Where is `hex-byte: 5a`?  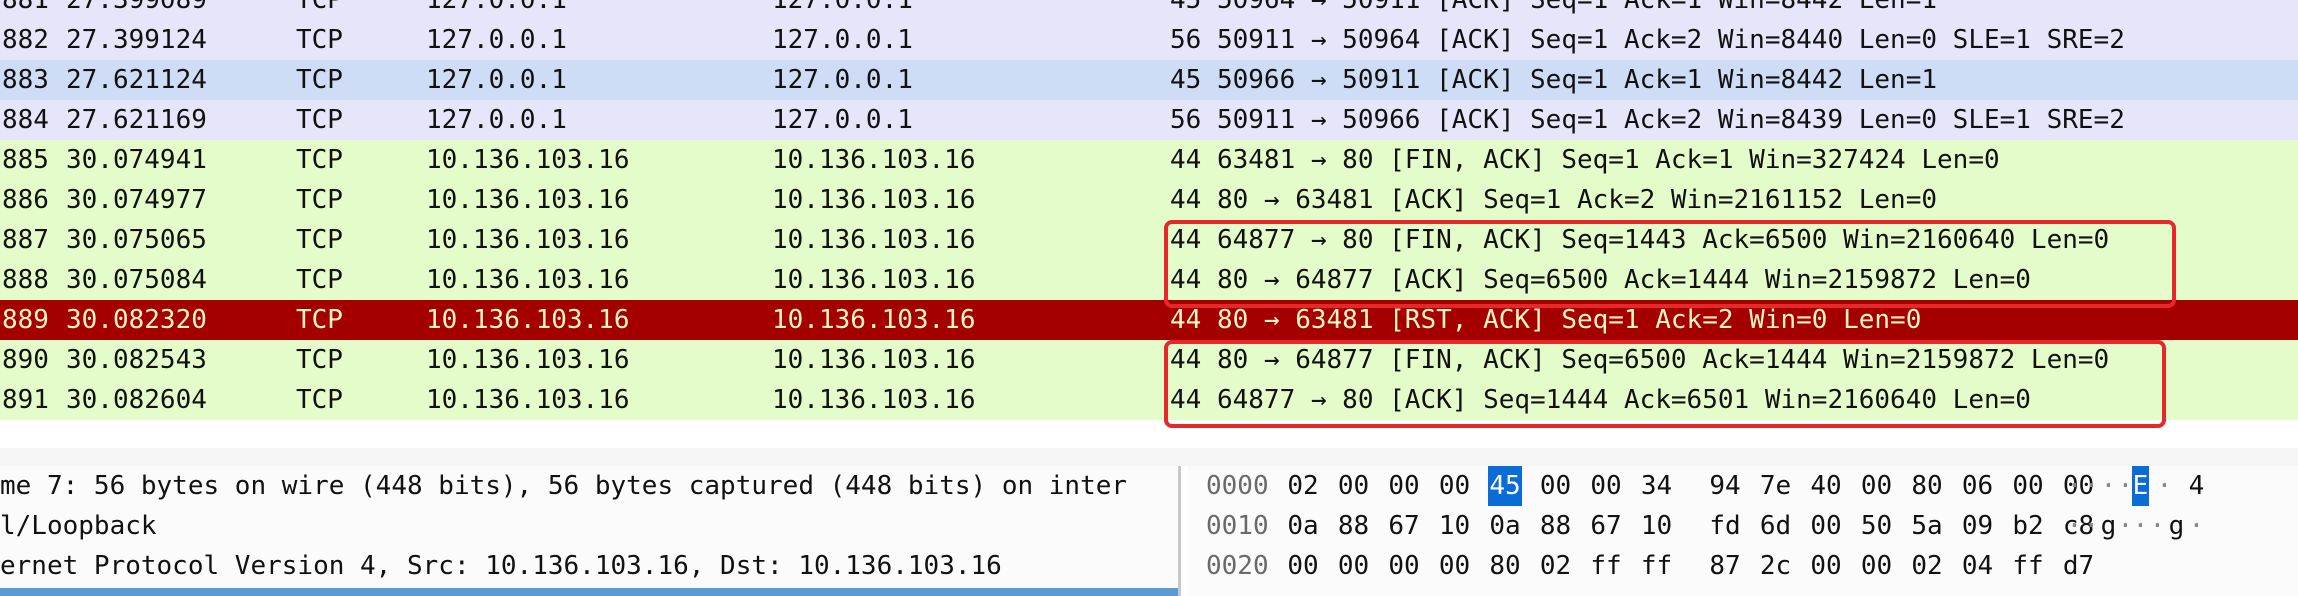 hex-byte: 5a is located at coordinates (1927, 526).